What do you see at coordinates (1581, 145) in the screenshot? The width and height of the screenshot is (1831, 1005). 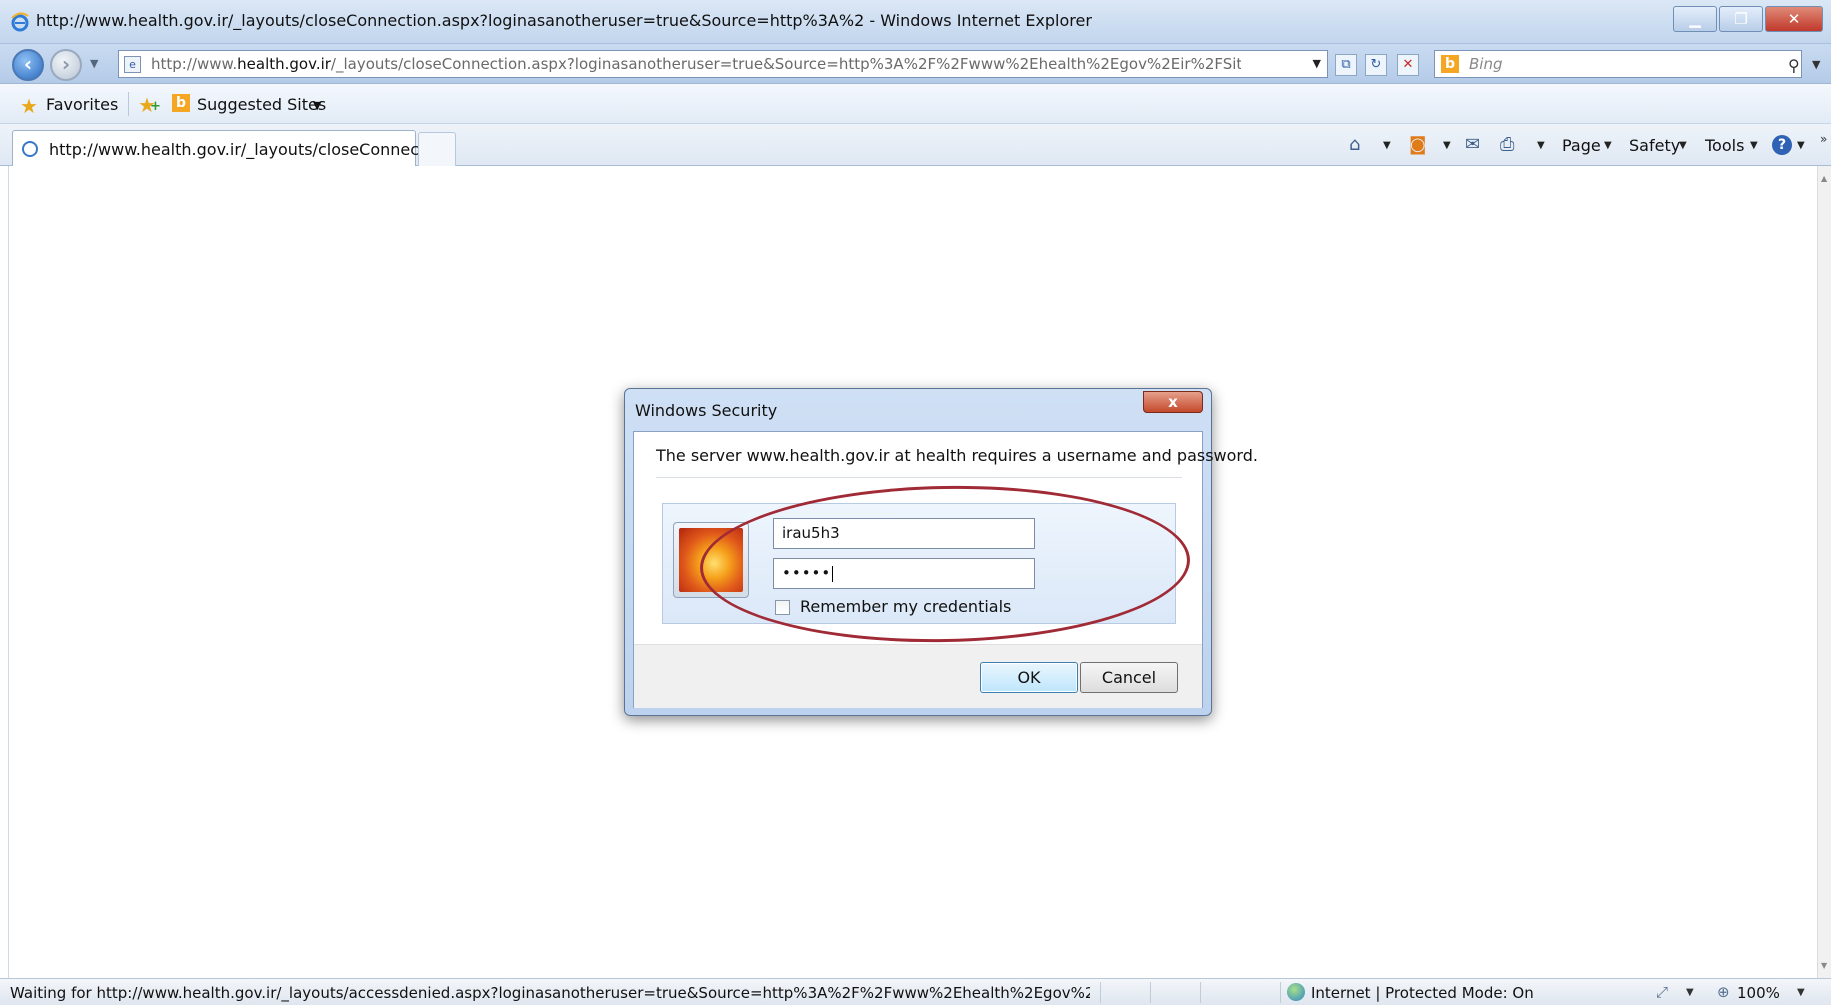 I see `page-menu: Page` at bounding box center [1581, 145].